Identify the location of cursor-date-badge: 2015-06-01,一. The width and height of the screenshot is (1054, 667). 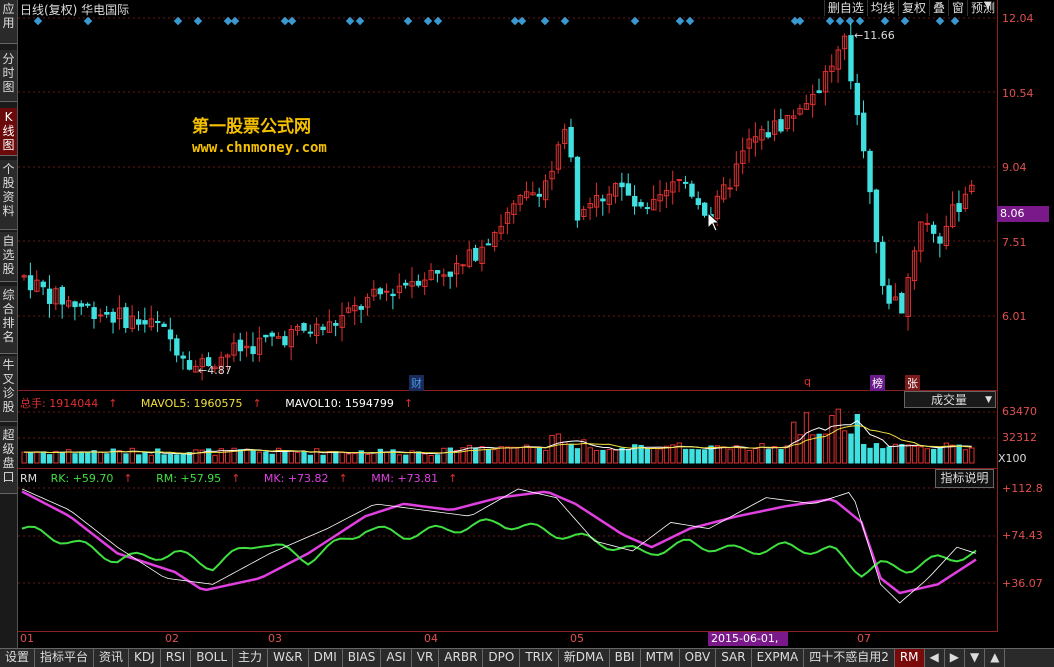
(748, 645).